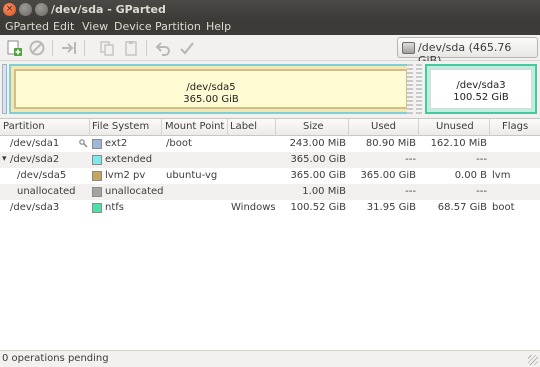 Image resolution: width=540 pixels, height=367 pixels. Describe the element at coordinates (41, 9) in the screenshot. I see `maximize-window-button` at that location.